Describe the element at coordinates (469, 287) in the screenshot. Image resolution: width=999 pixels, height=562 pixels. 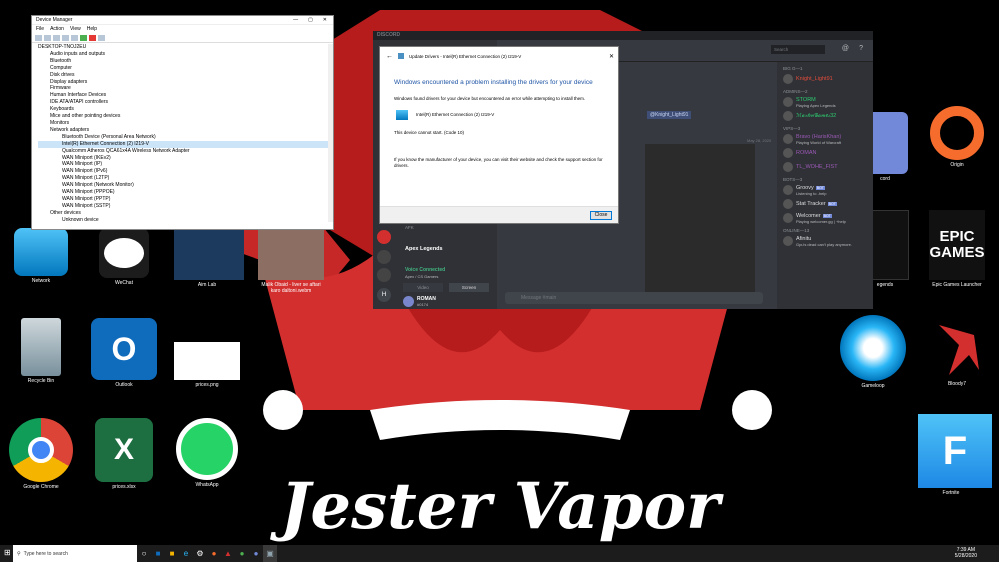
I see `screen-button: Screen` at that location.